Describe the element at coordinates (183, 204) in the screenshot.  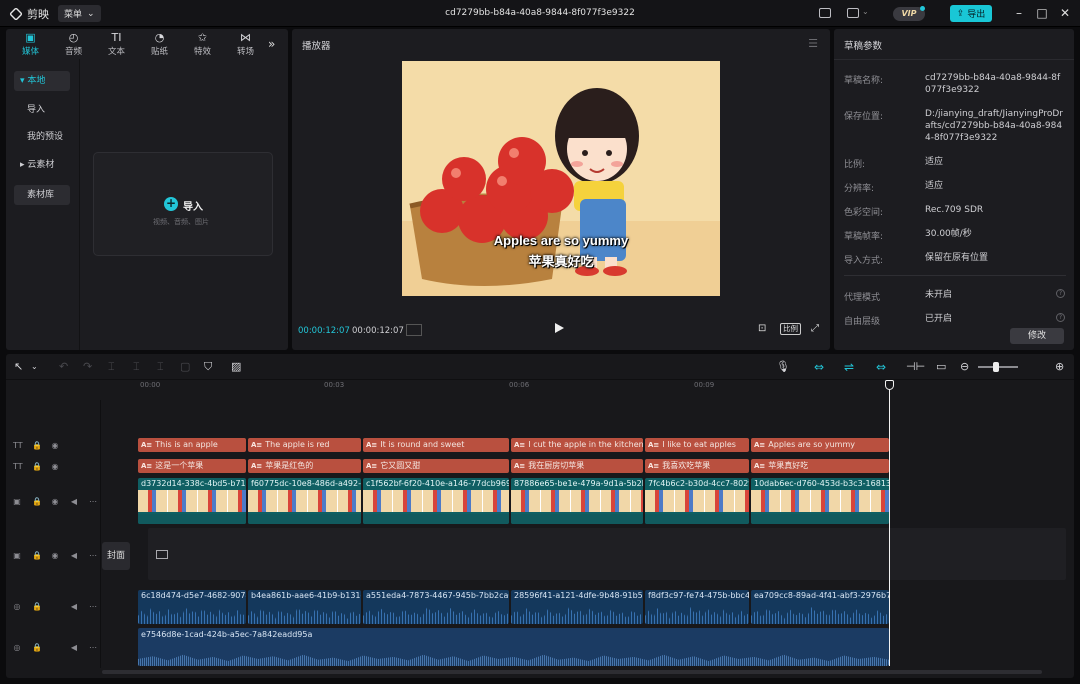
I see `import-dropzone: + 导入 视频、音频、图片` at that location.